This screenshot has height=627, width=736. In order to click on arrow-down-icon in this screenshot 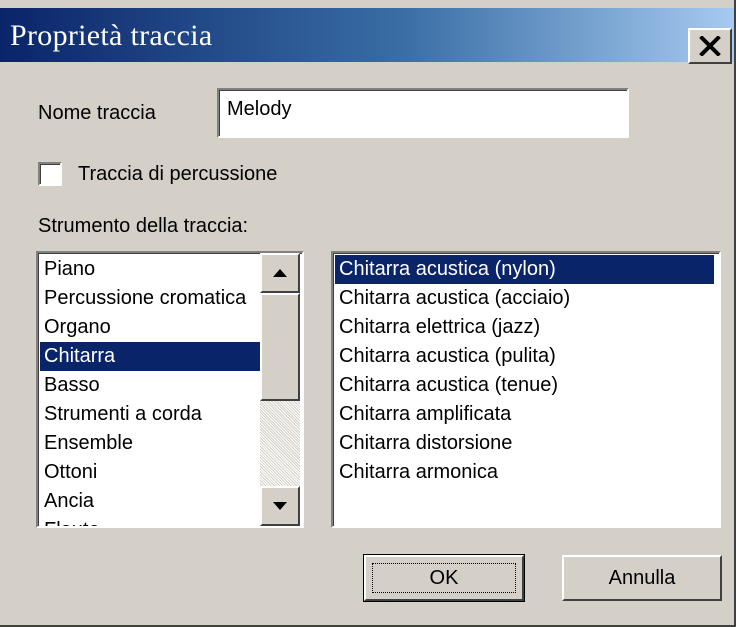, I will do `click(280, 506)`.